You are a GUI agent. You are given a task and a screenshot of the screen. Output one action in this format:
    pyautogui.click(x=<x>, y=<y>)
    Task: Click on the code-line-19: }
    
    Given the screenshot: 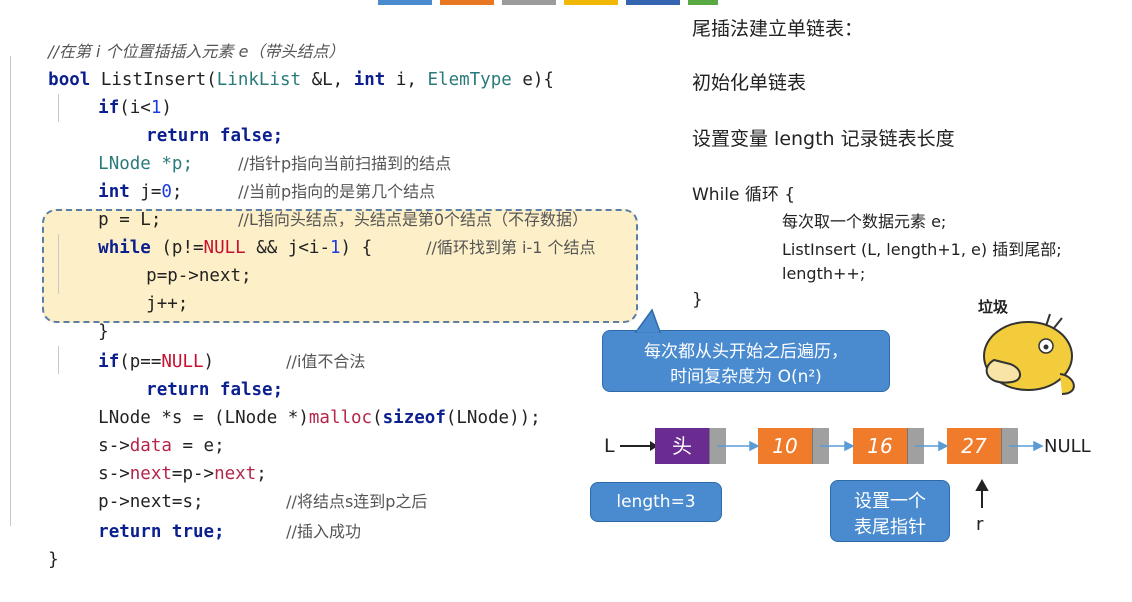 What is the action you would take?
    pyautogui.click(x=32, y=544)
    